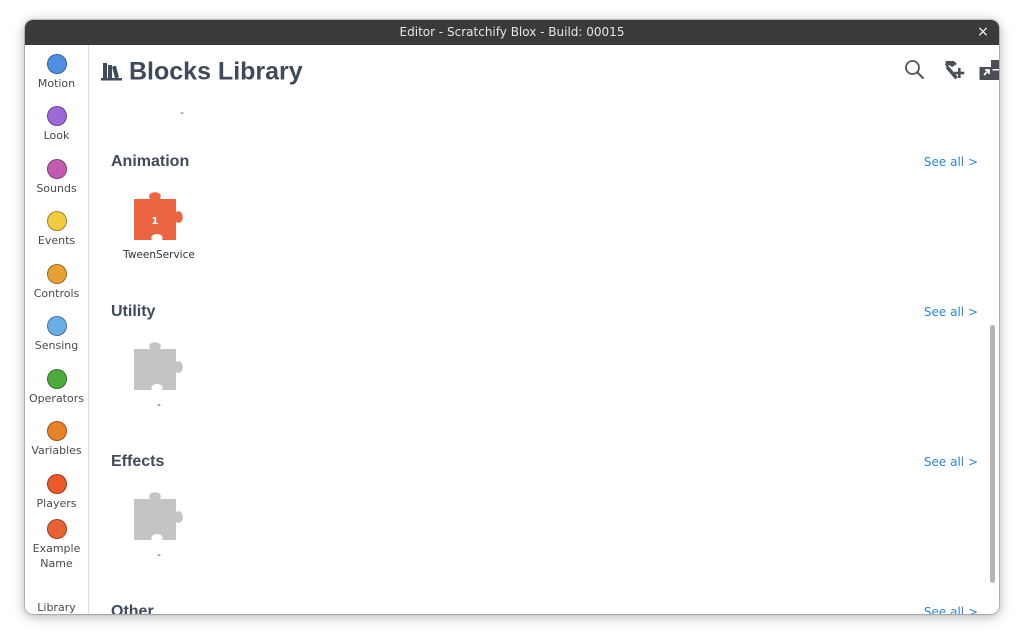 Image resolution: width=1024 pixels, height=644 pixels. What do you see at coordinates (56, 345) in the screenshot?
I see `sidebar-item-label: Sensing` at bounding box center [56, 345].